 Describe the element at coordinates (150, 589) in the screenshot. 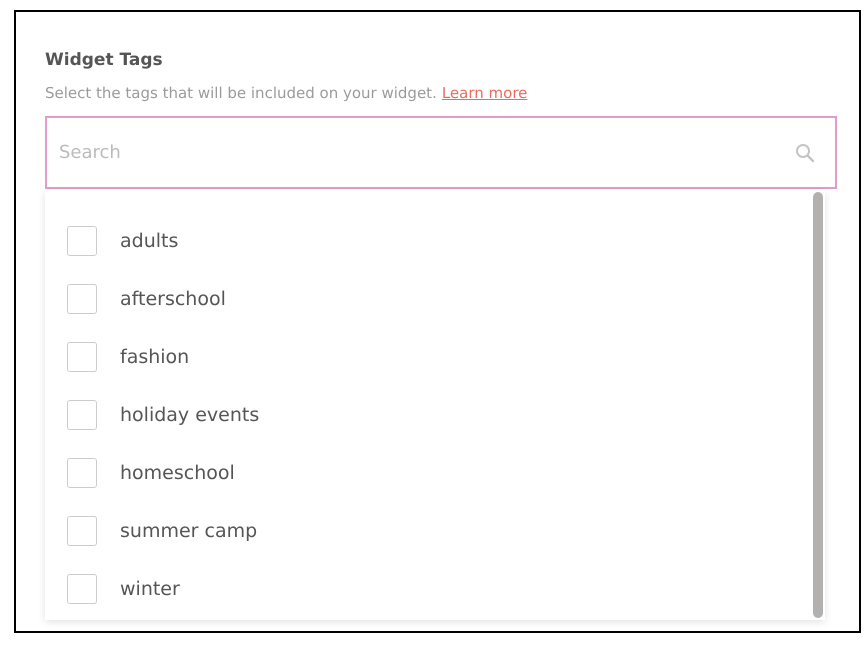

I see `tag-label: winter` at that location.